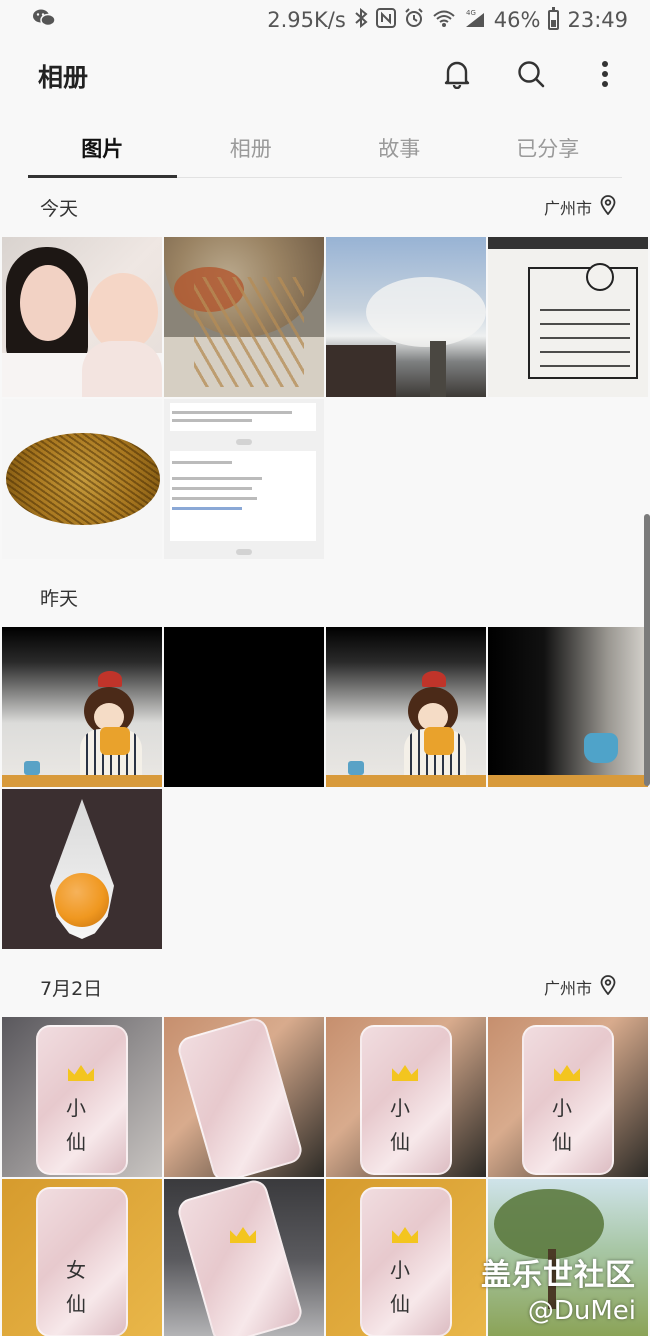 The image size is (650, 1336). What do you see at coordinates (554, 18) in the screenshot?
I see `battery-icon` at bounding box center [554, 18].